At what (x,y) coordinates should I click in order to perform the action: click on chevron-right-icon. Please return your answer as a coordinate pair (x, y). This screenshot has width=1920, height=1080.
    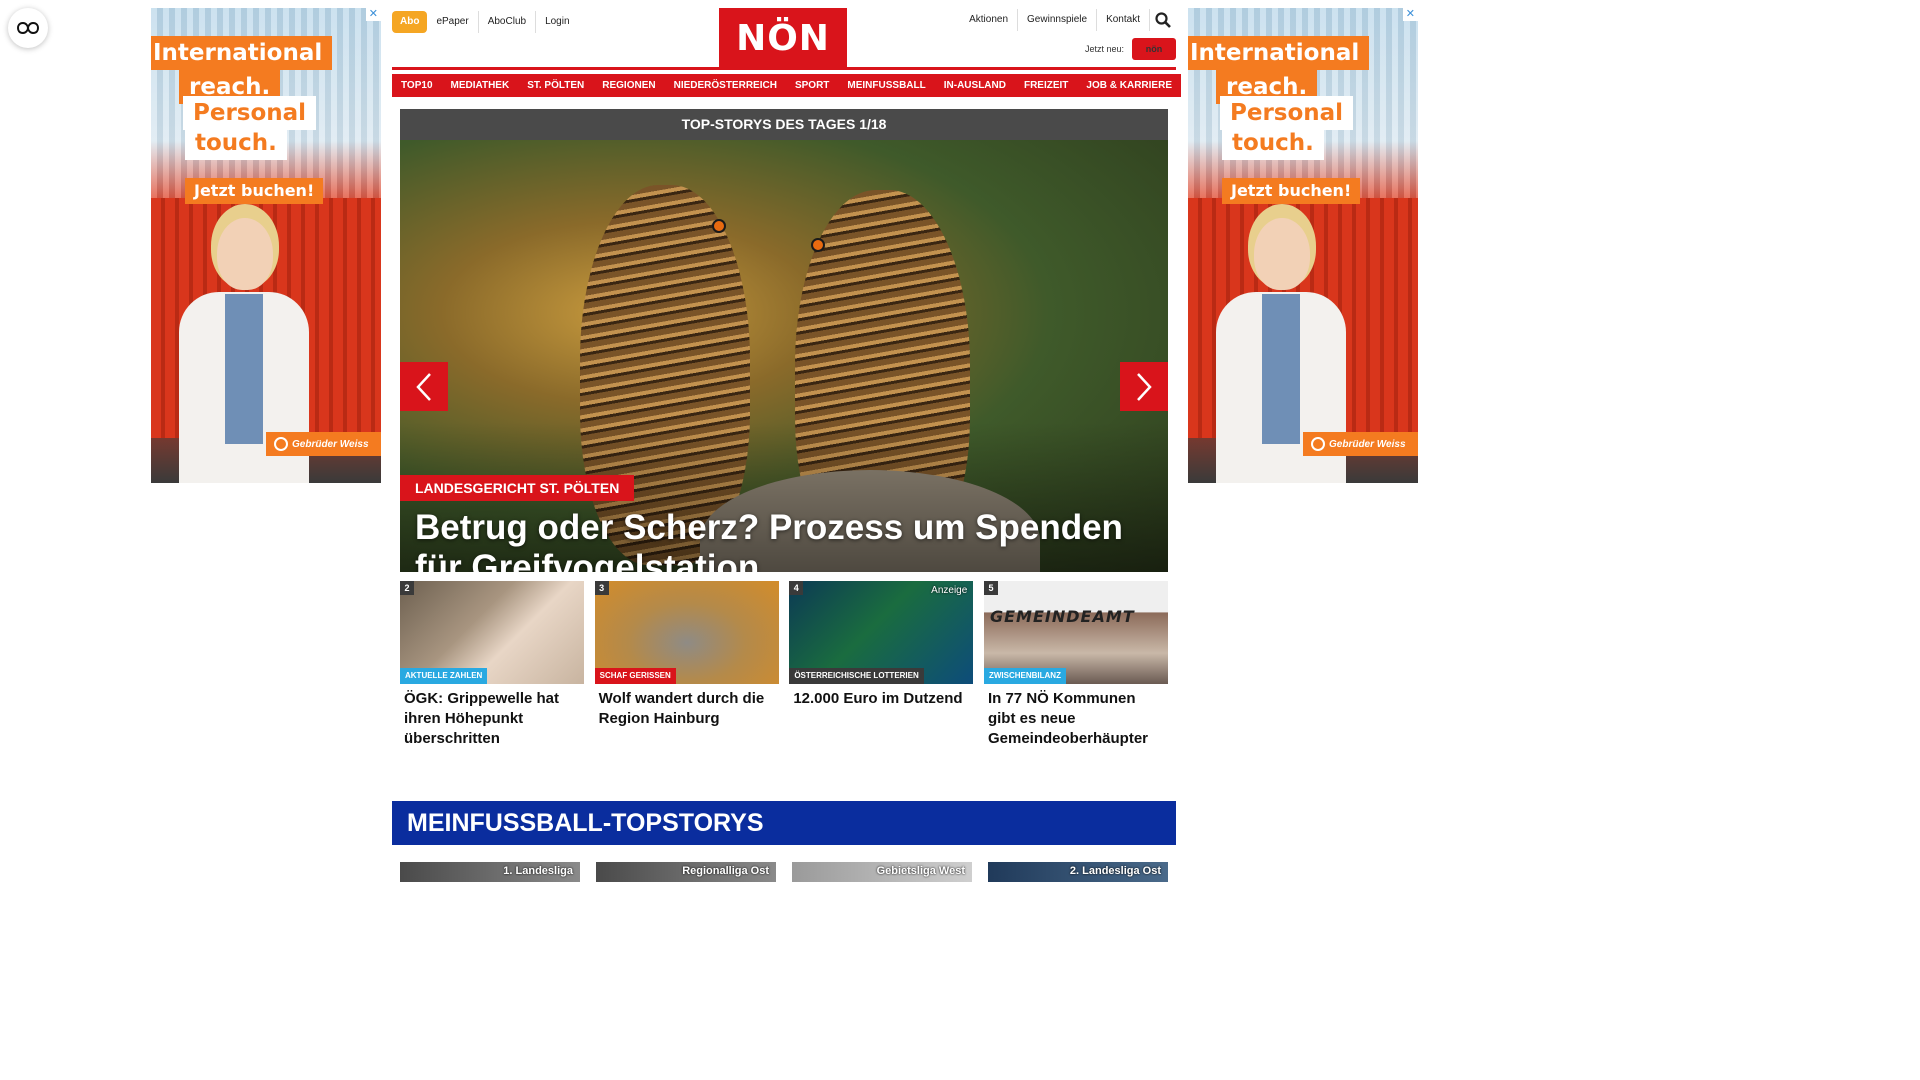
    Looking at the image, I should click on (1144, 386).